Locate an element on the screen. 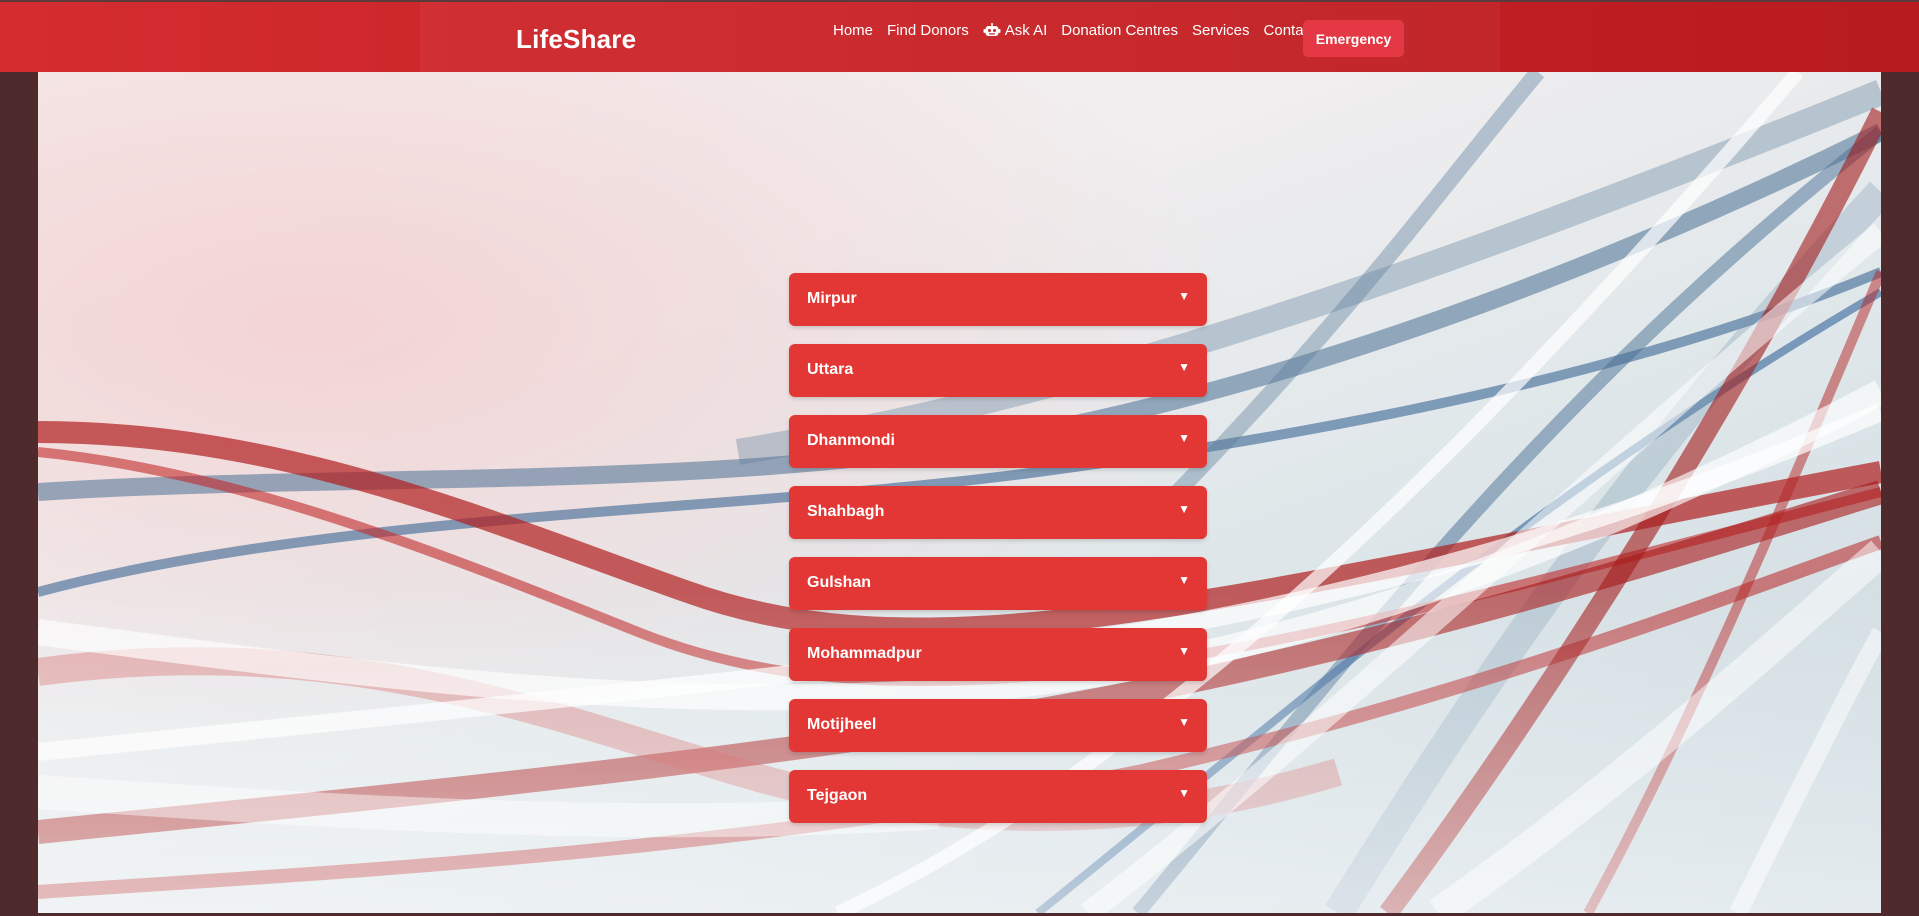  nav-find-donors: Find Donors is located at coordinates (928, 30).